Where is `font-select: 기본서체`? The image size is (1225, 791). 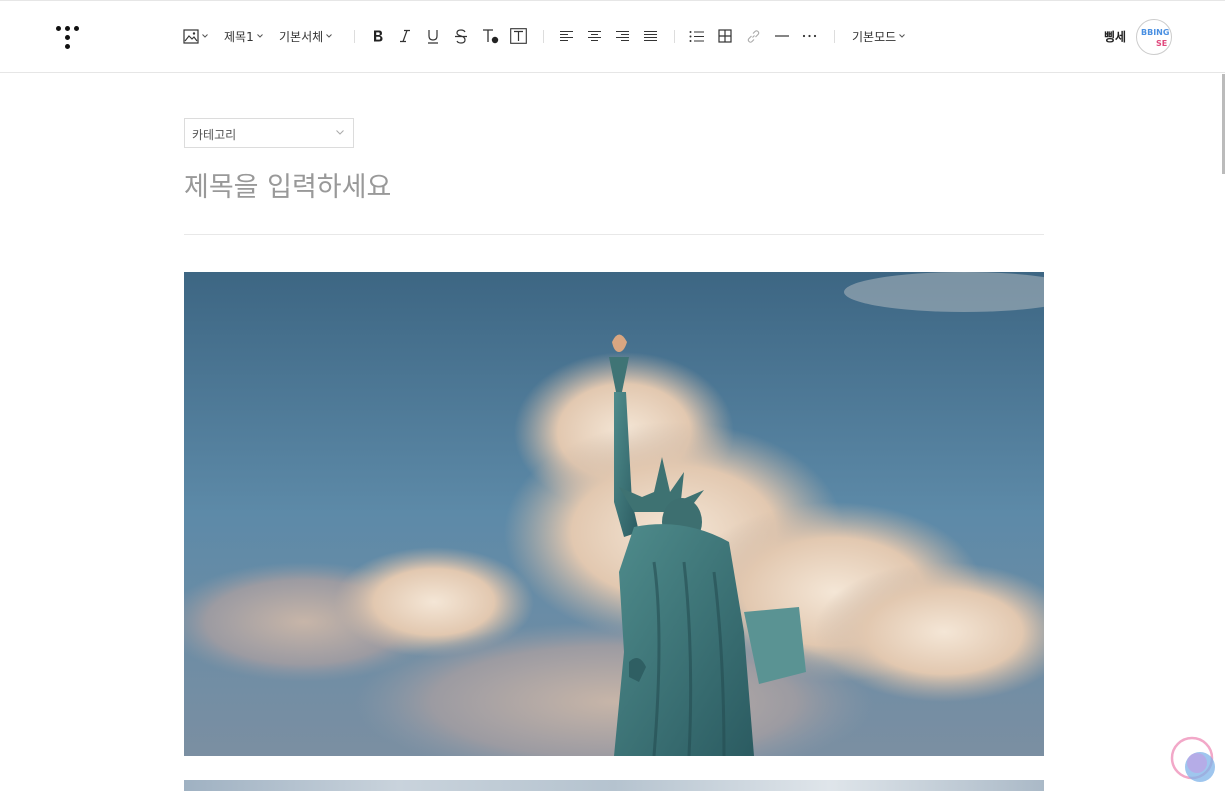 font-select: 기본서체 is located at coordinates (306, 36).